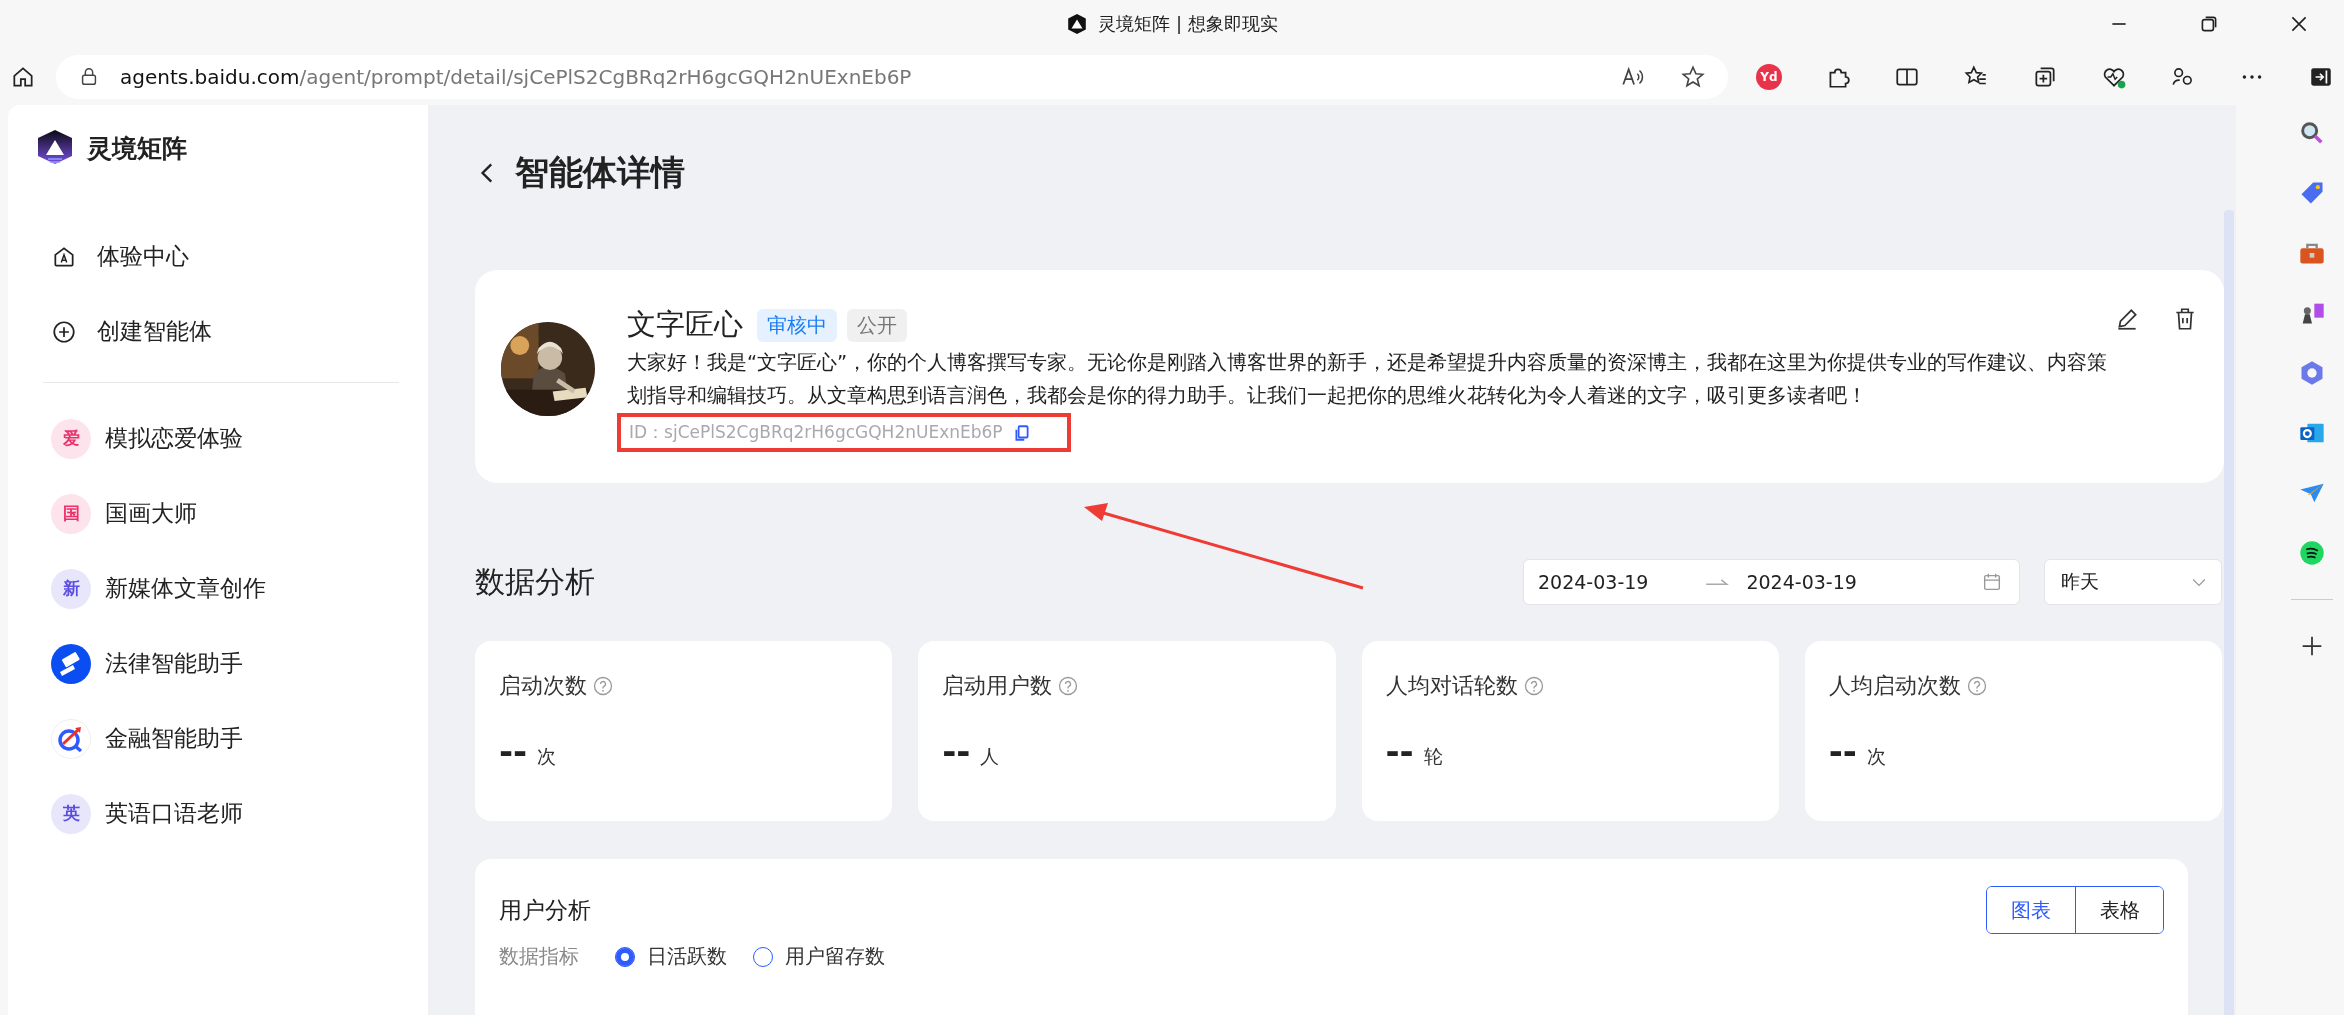  I want to click on metric-label: 启动次数, so click(543, 686).